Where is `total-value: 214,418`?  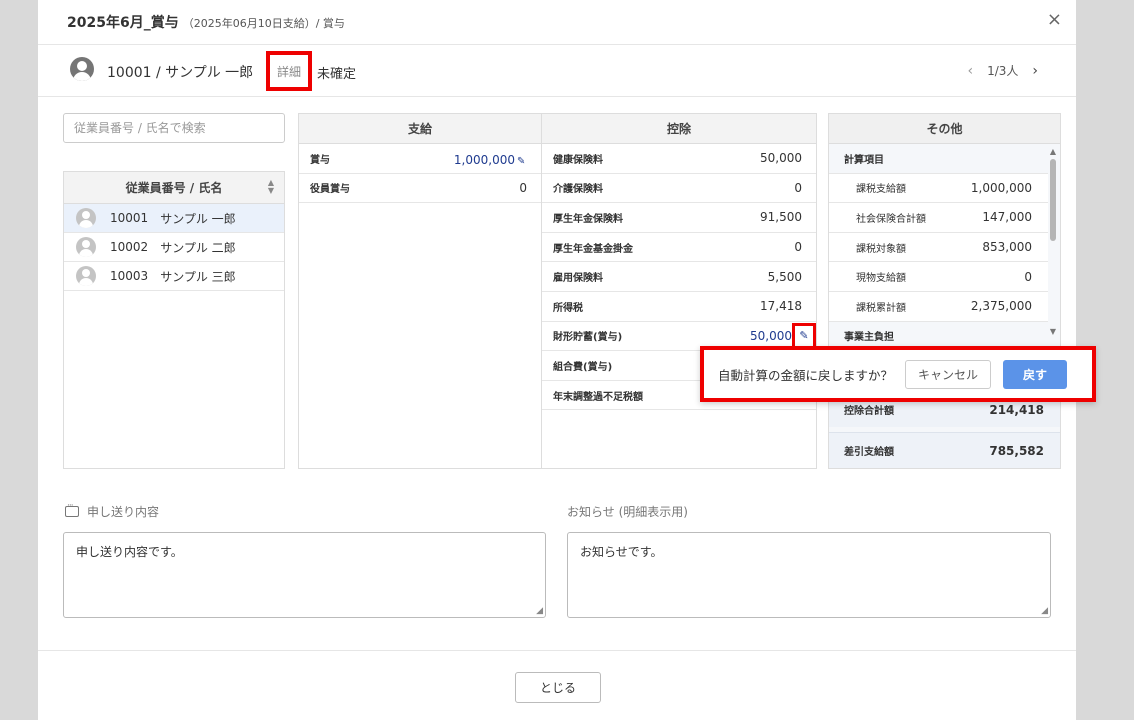
total-value: 214,418 is located at coordinates (1016, 409).